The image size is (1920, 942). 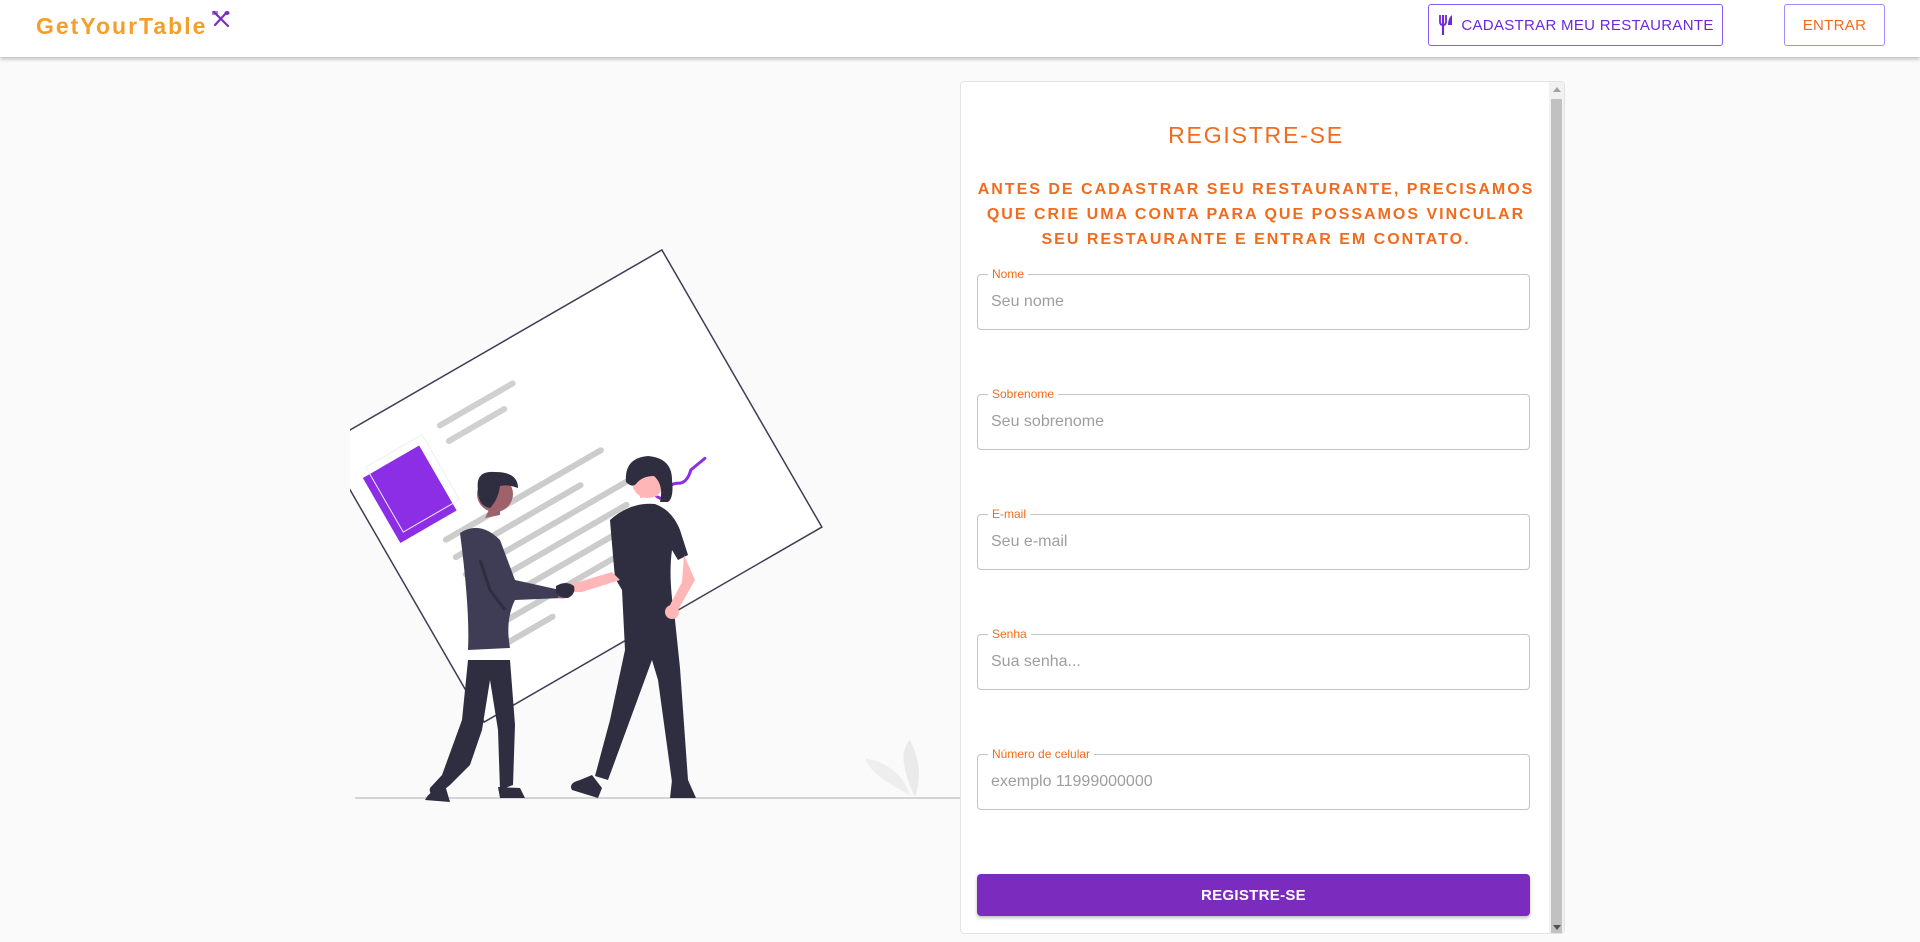 What do you see at coordinates (1251, 662) in the screenshot?
I see `password-input` at bounding box center [1251, 662].